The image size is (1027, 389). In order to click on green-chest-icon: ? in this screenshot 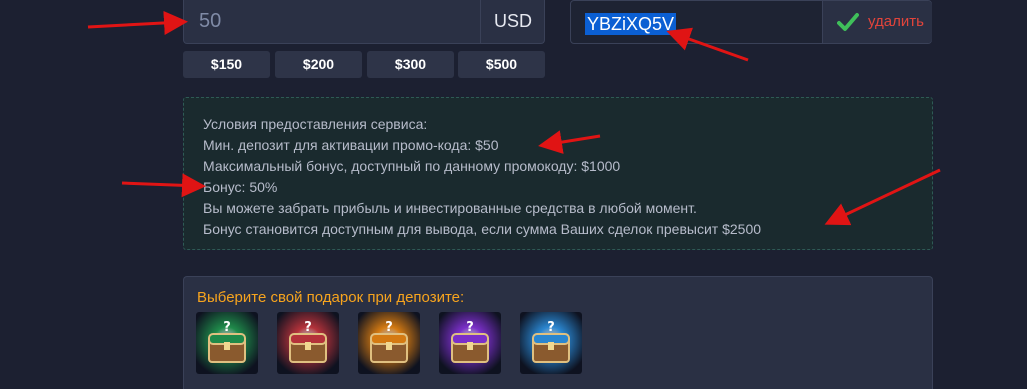, I will do `click(227, 343)`.